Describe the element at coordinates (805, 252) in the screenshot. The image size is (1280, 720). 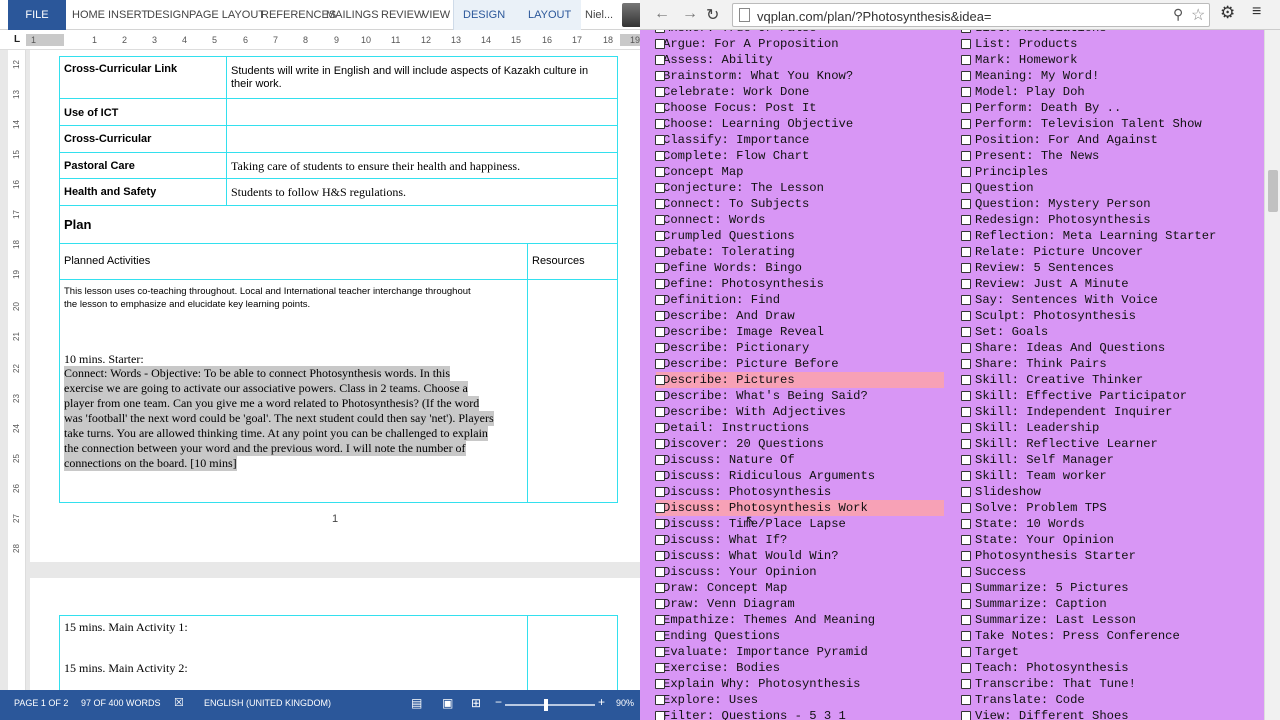
I see `idea-item: Debate: Tolerating` at that location.